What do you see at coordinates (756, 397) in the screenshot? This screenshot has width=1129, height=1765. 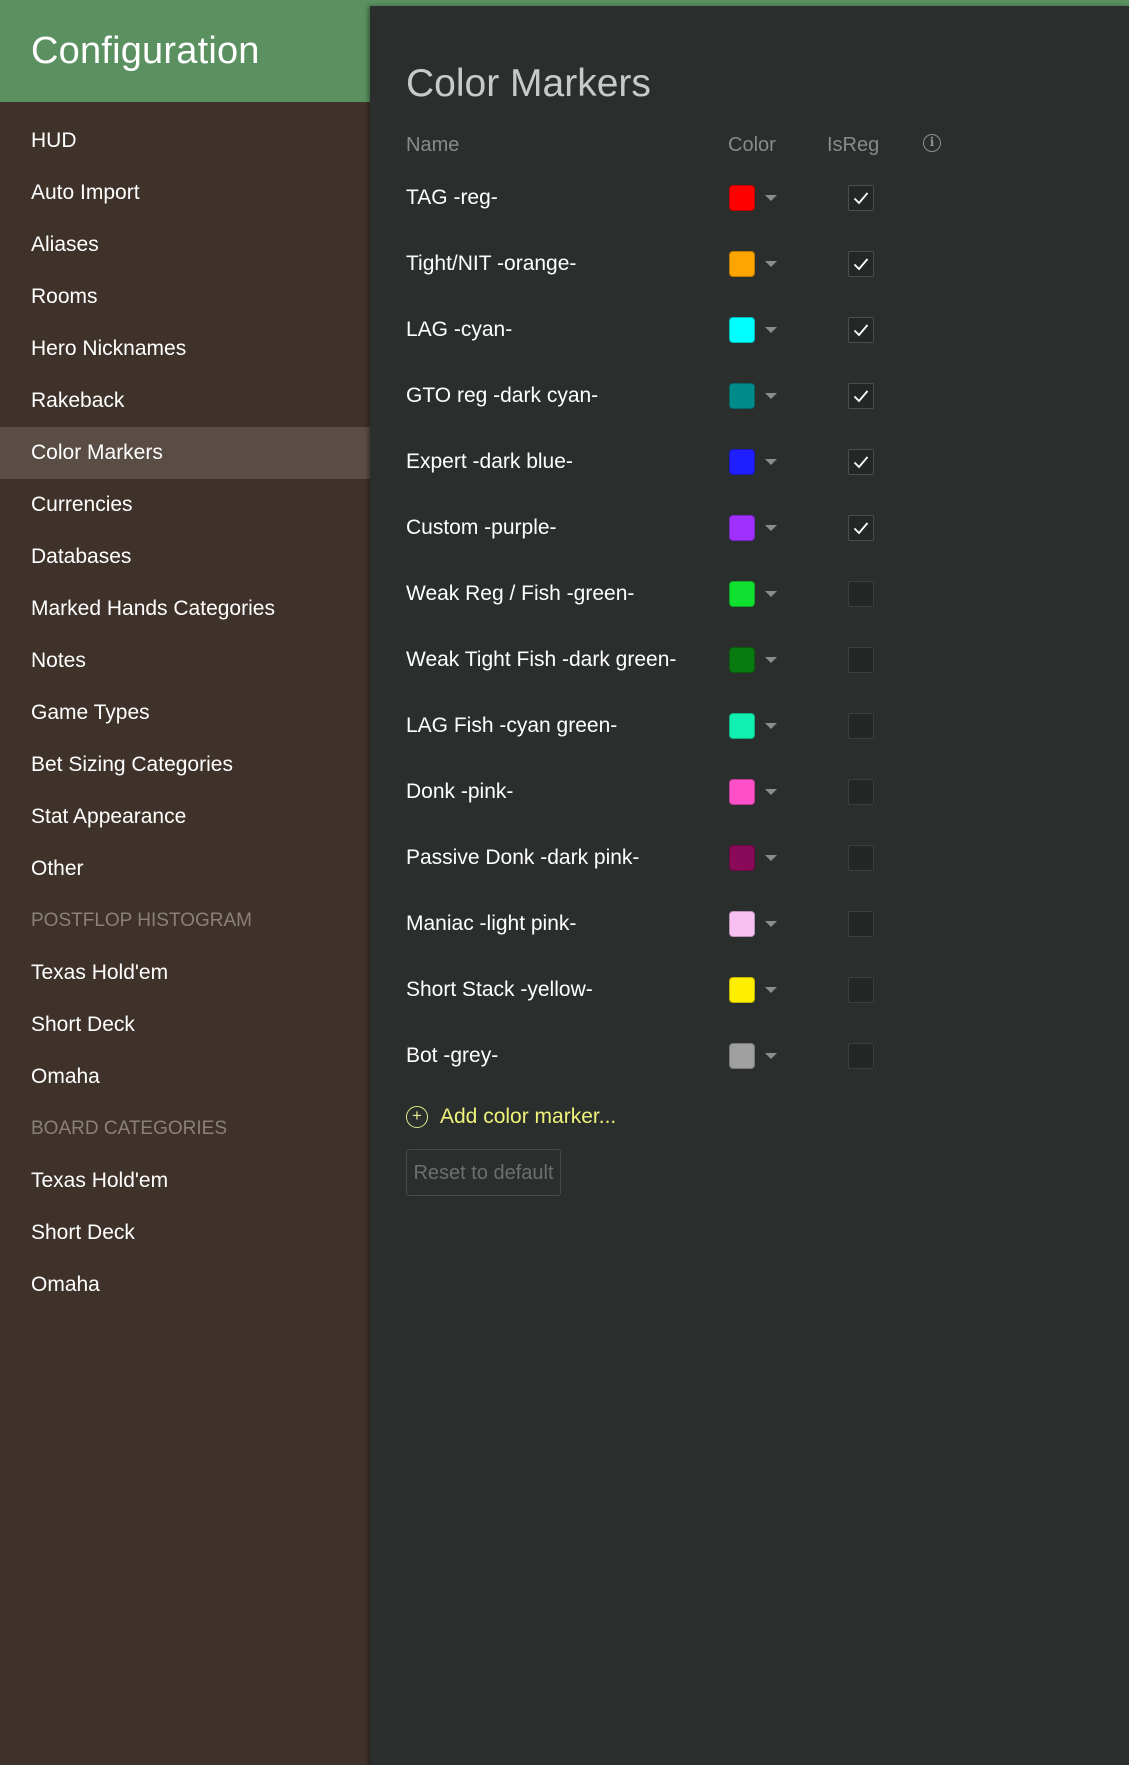 I see `table-row: GTO reg -dark cyan-` at bounding box center [756, 397].